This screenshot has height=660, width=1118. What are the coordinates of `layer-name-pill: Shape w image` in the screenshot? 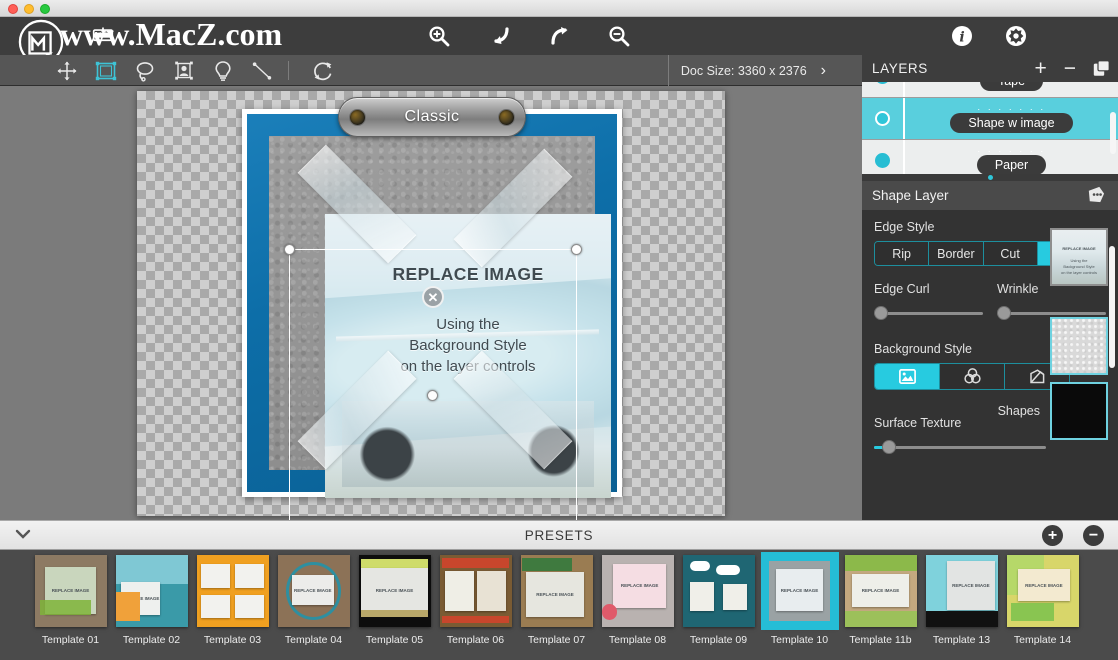 It's located at (1011, 122).